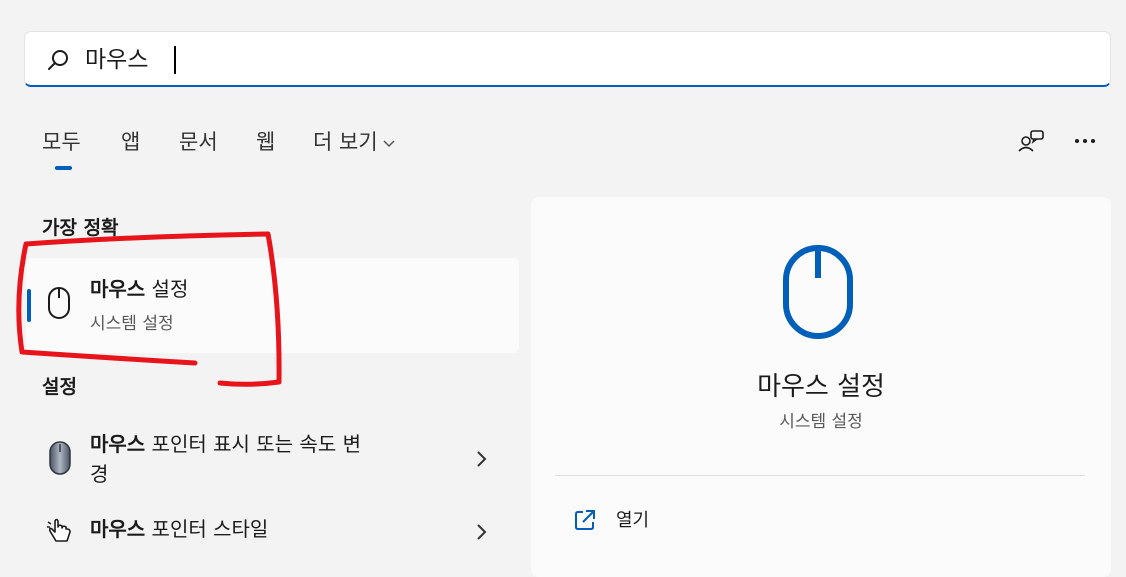 The image size is (1126, 577). Describe the element at coordinates (567, 59) in the screenshot. I see `search-box: 마우스` at that location.